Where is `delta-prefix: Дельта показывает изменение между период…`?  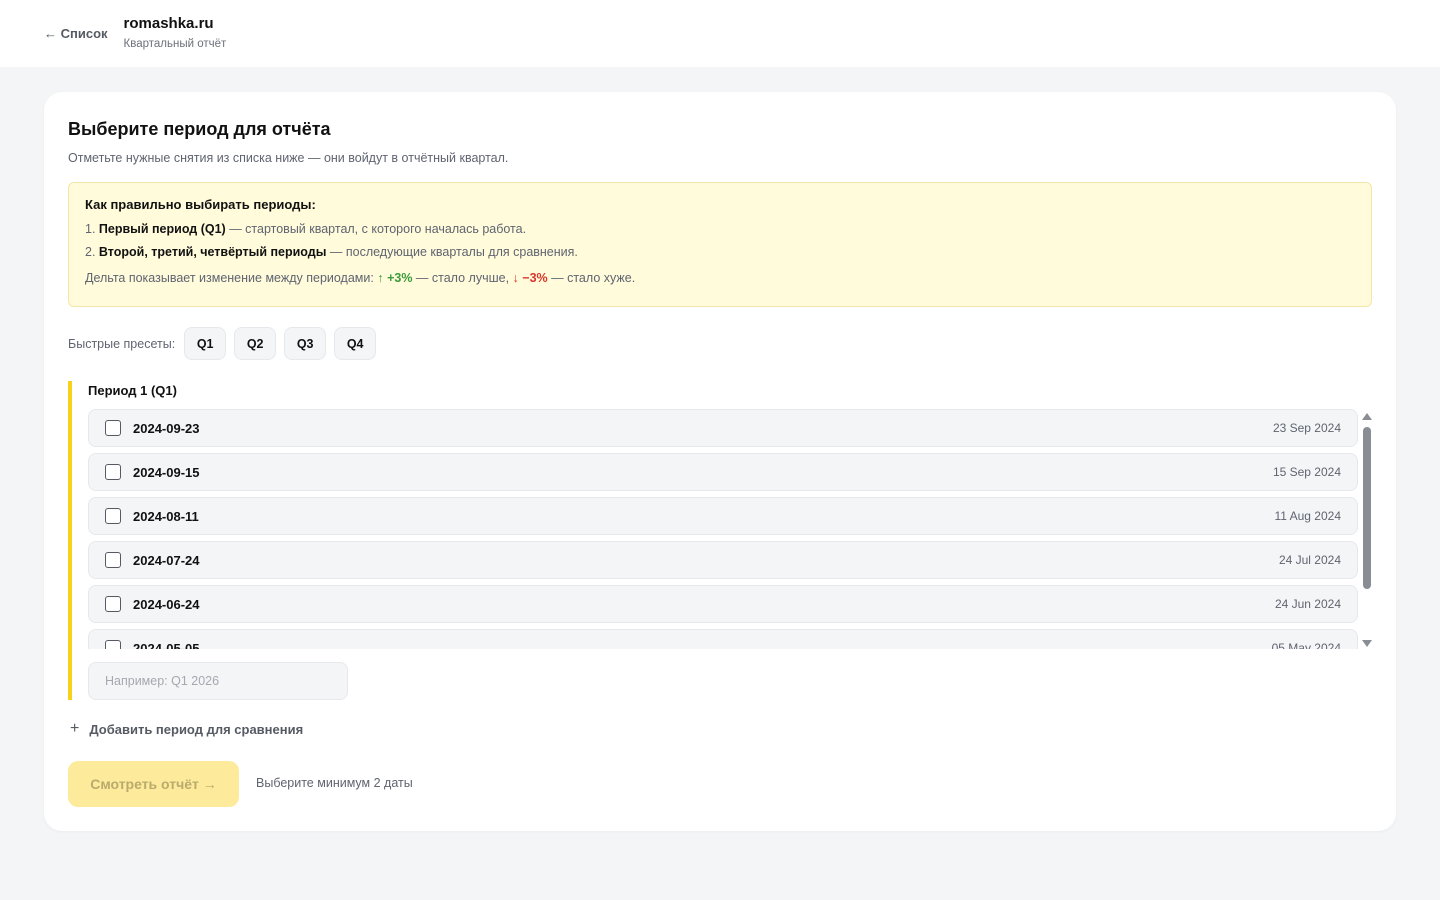 delta-prefix: Дельта показывает изменение между период… is located at coordinates (229, 278).